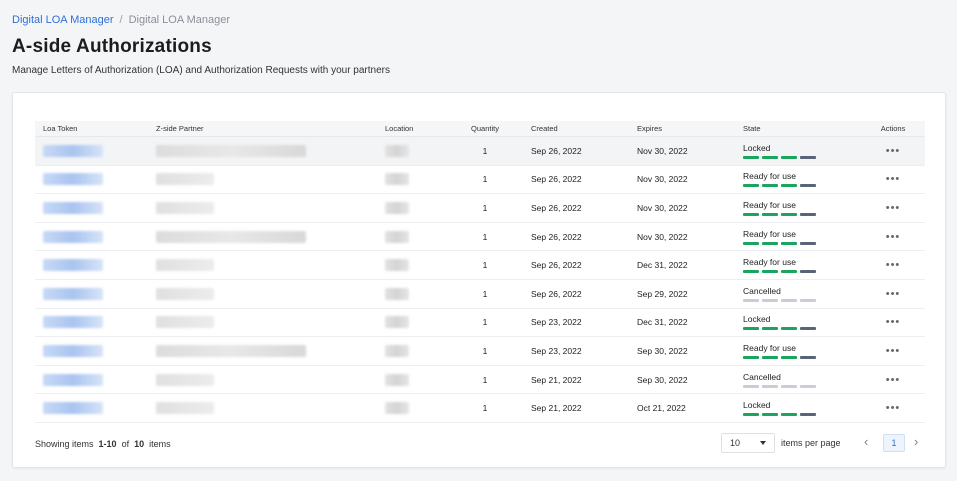  I want to click on table-row: 1 Sep 23, 2022 Dec 31, 2022 Locked •••, so click(480, 323).